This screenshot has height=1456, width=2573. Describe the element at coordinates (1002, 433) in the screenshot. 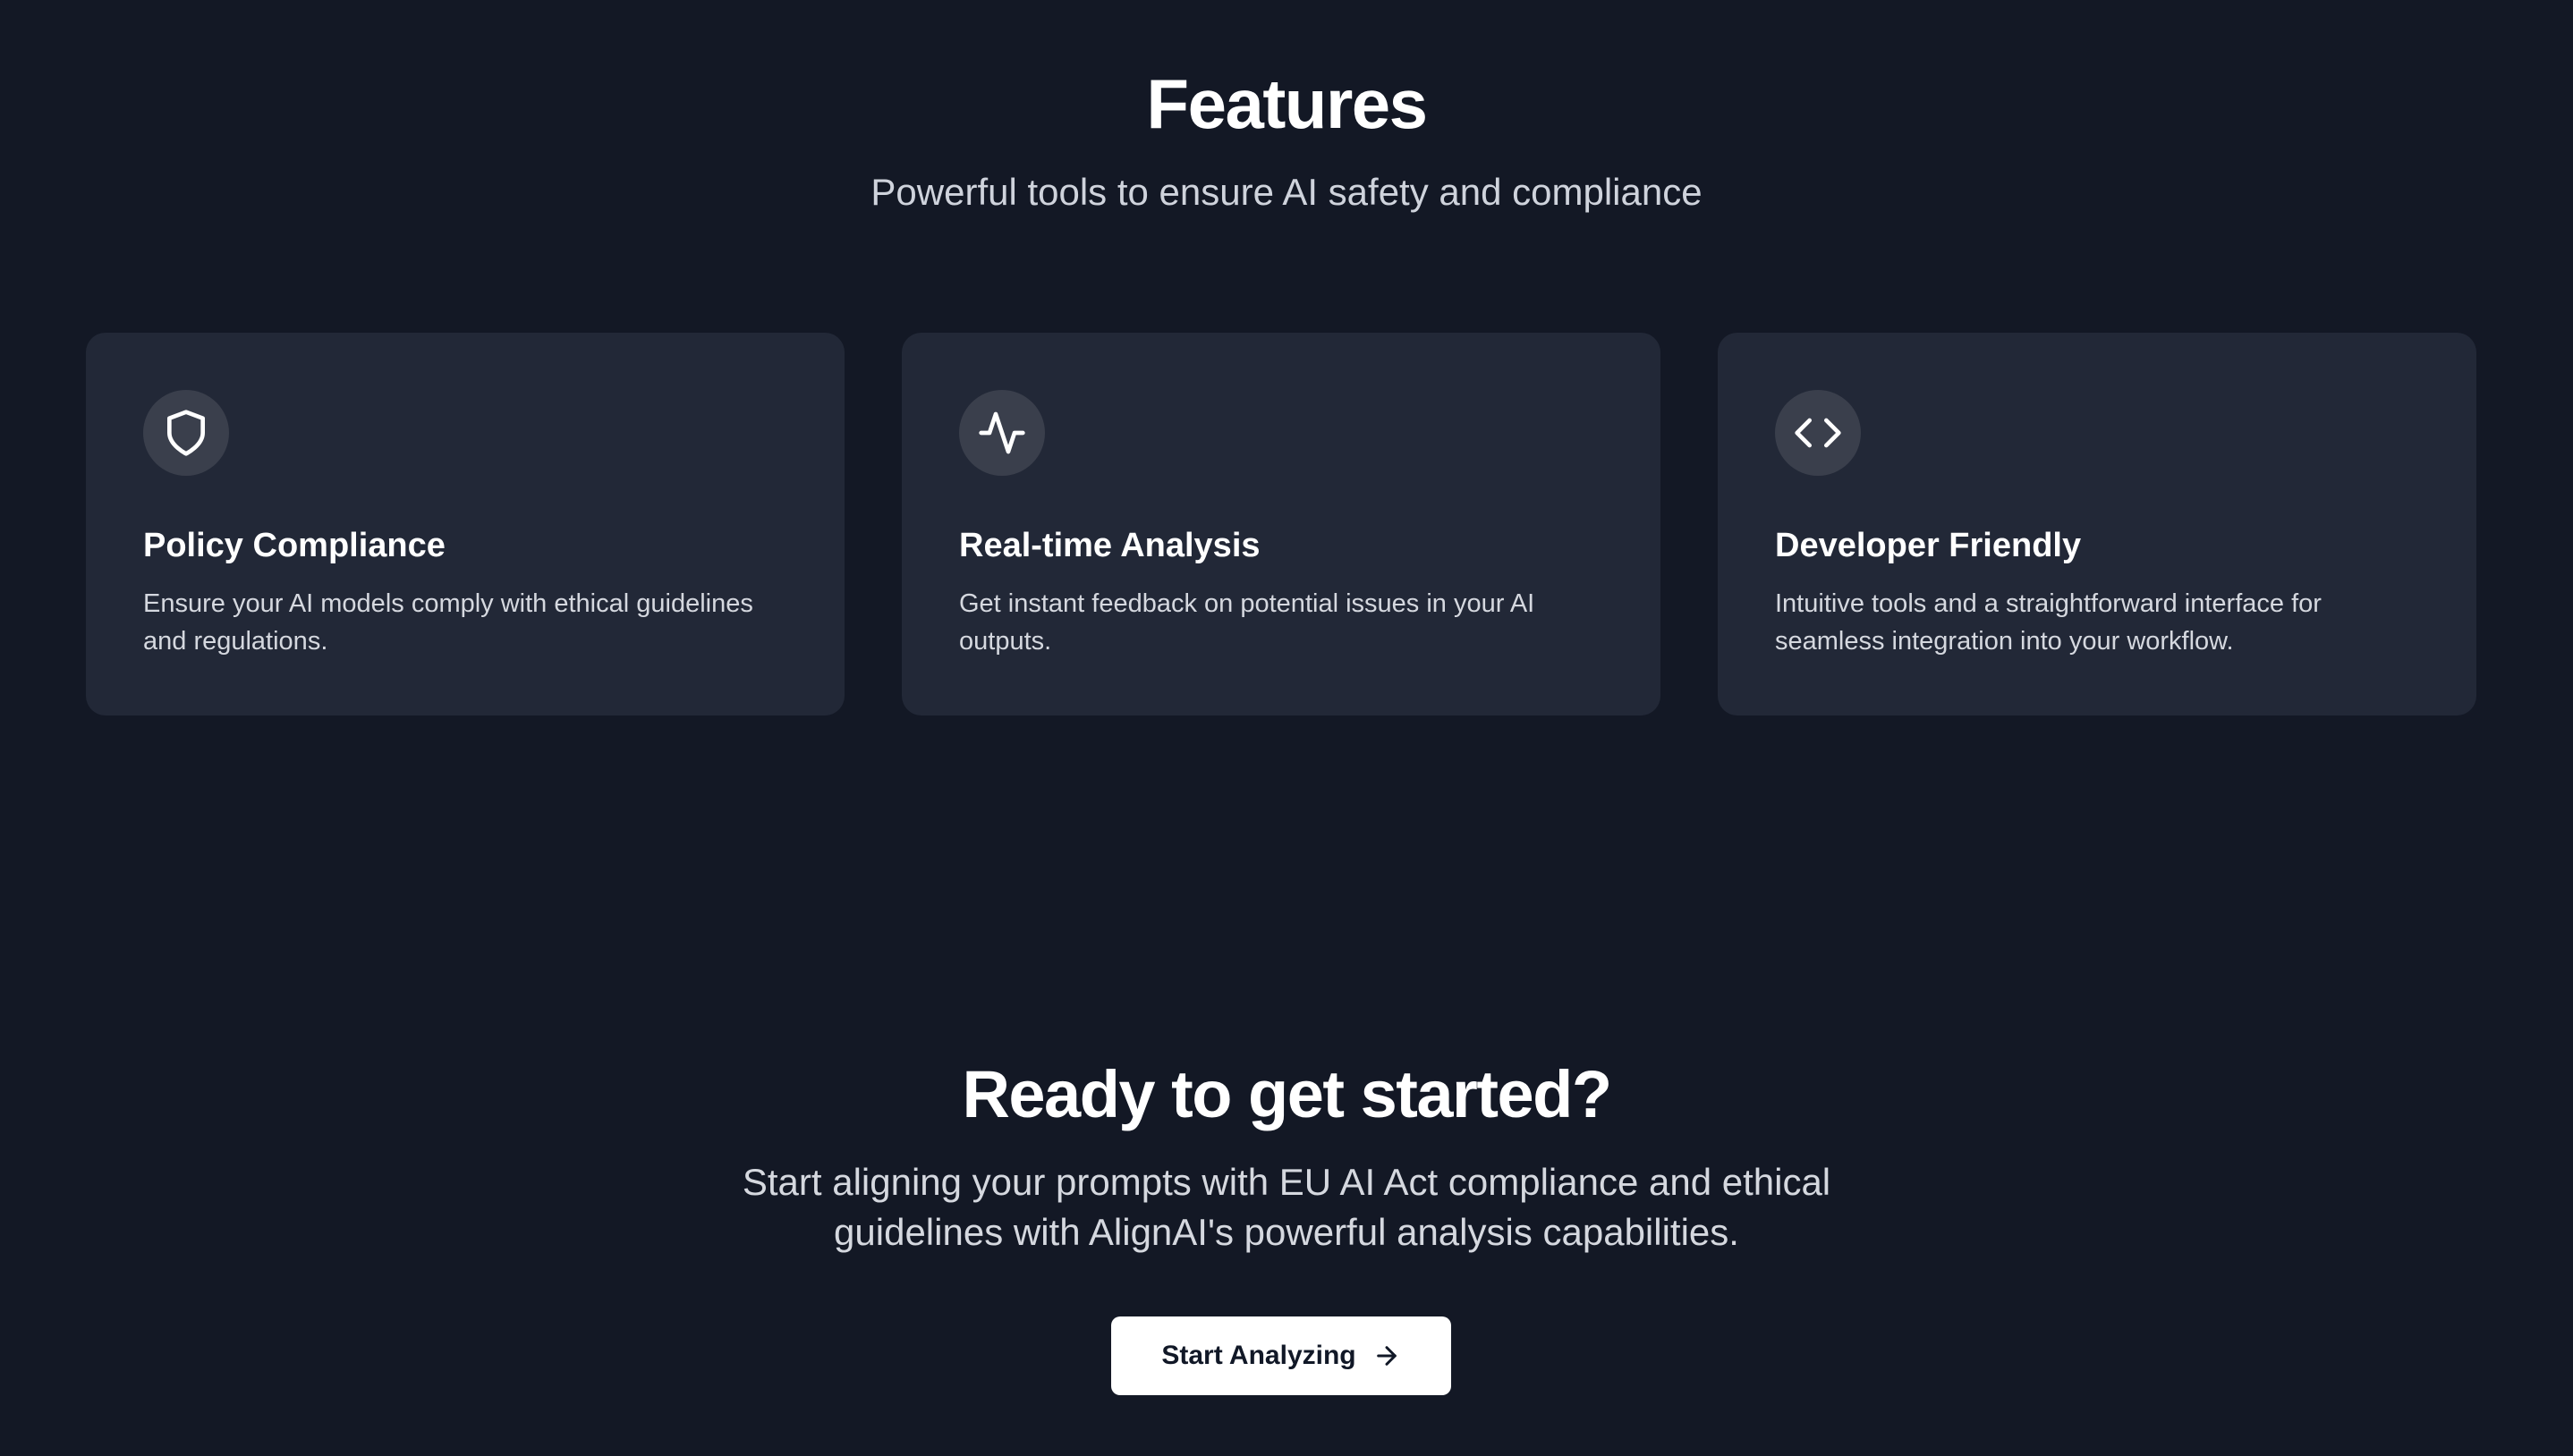

I see `activity-icon` at that location.